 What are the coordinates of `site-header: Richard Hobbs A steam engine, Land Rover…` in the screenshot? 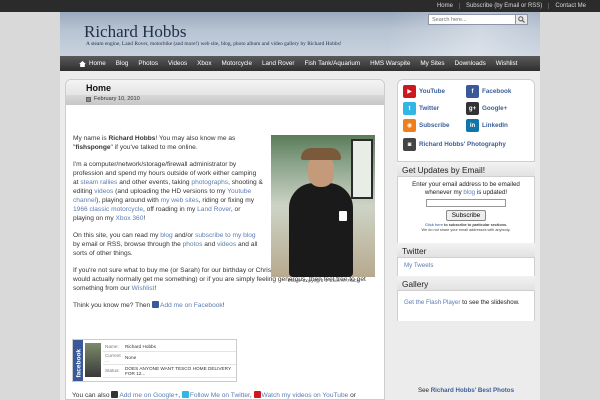 It's located at (300, 34).